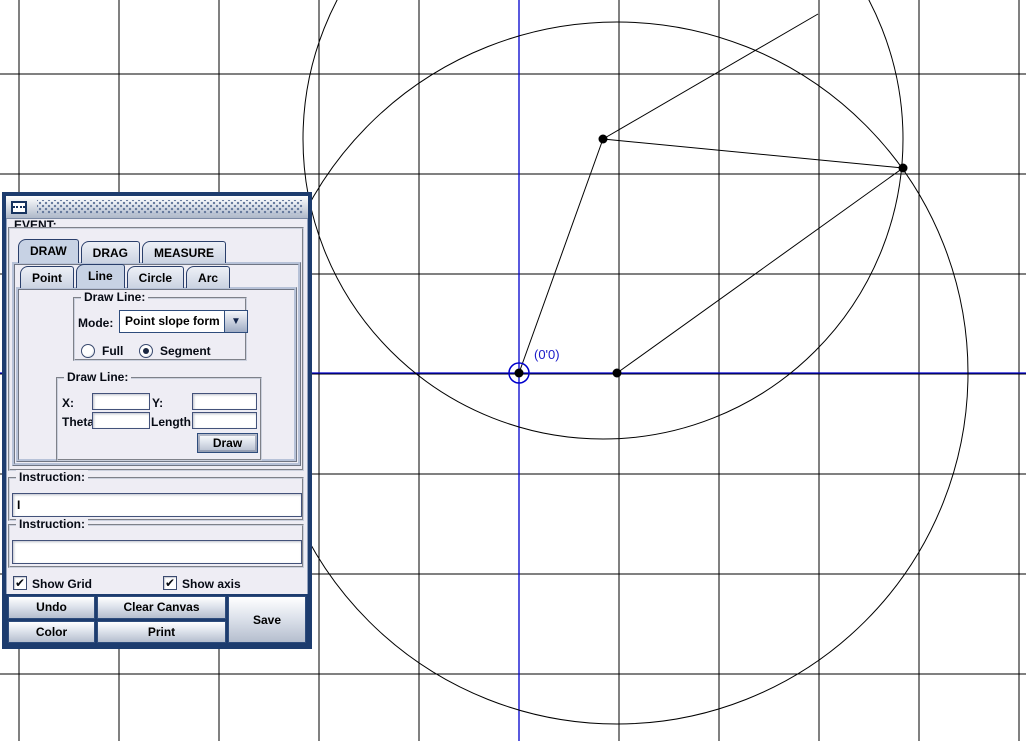  What do you see at coordinates (235, 321) in the screenshot?
I see `chevron-down-icon: ▼` at bounding box center [235, 321].